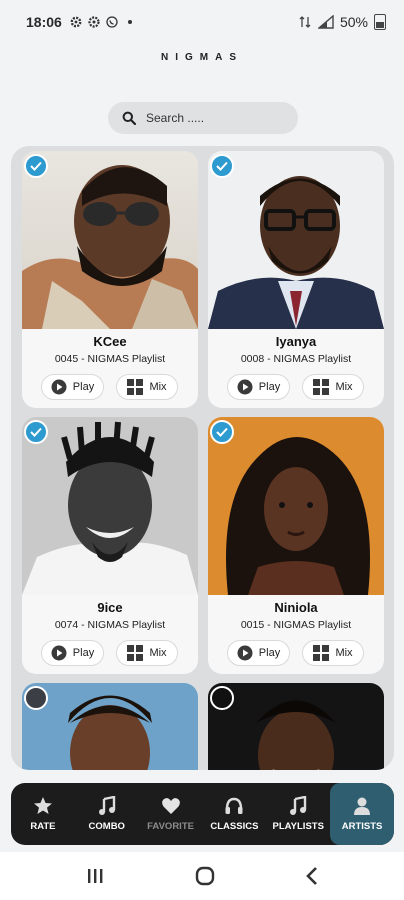  Describe the element at coordinates (110, 625) in the screenshot. I see `artist-playlist: 0074 - NIGMAS Playlist` at that location.